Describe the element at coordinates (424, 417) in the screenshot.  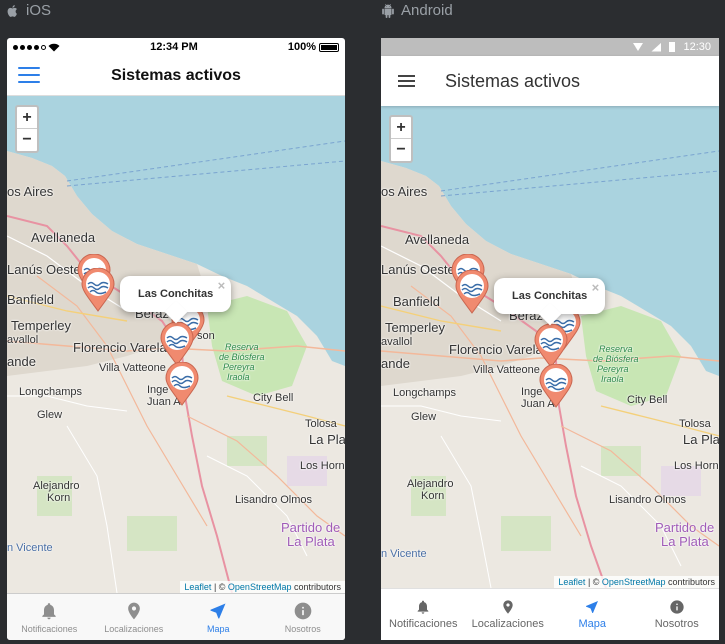
I see `map-label: Glew` at that location.